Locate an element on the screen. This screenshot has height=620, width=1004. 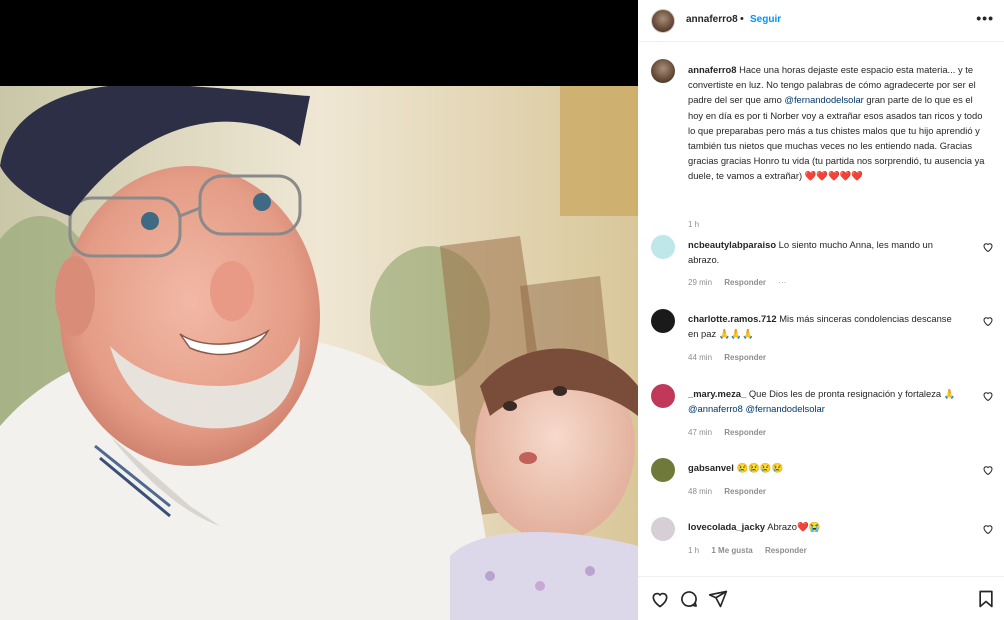
comment-more-icon: ··· is located at coordinates (782, 282).